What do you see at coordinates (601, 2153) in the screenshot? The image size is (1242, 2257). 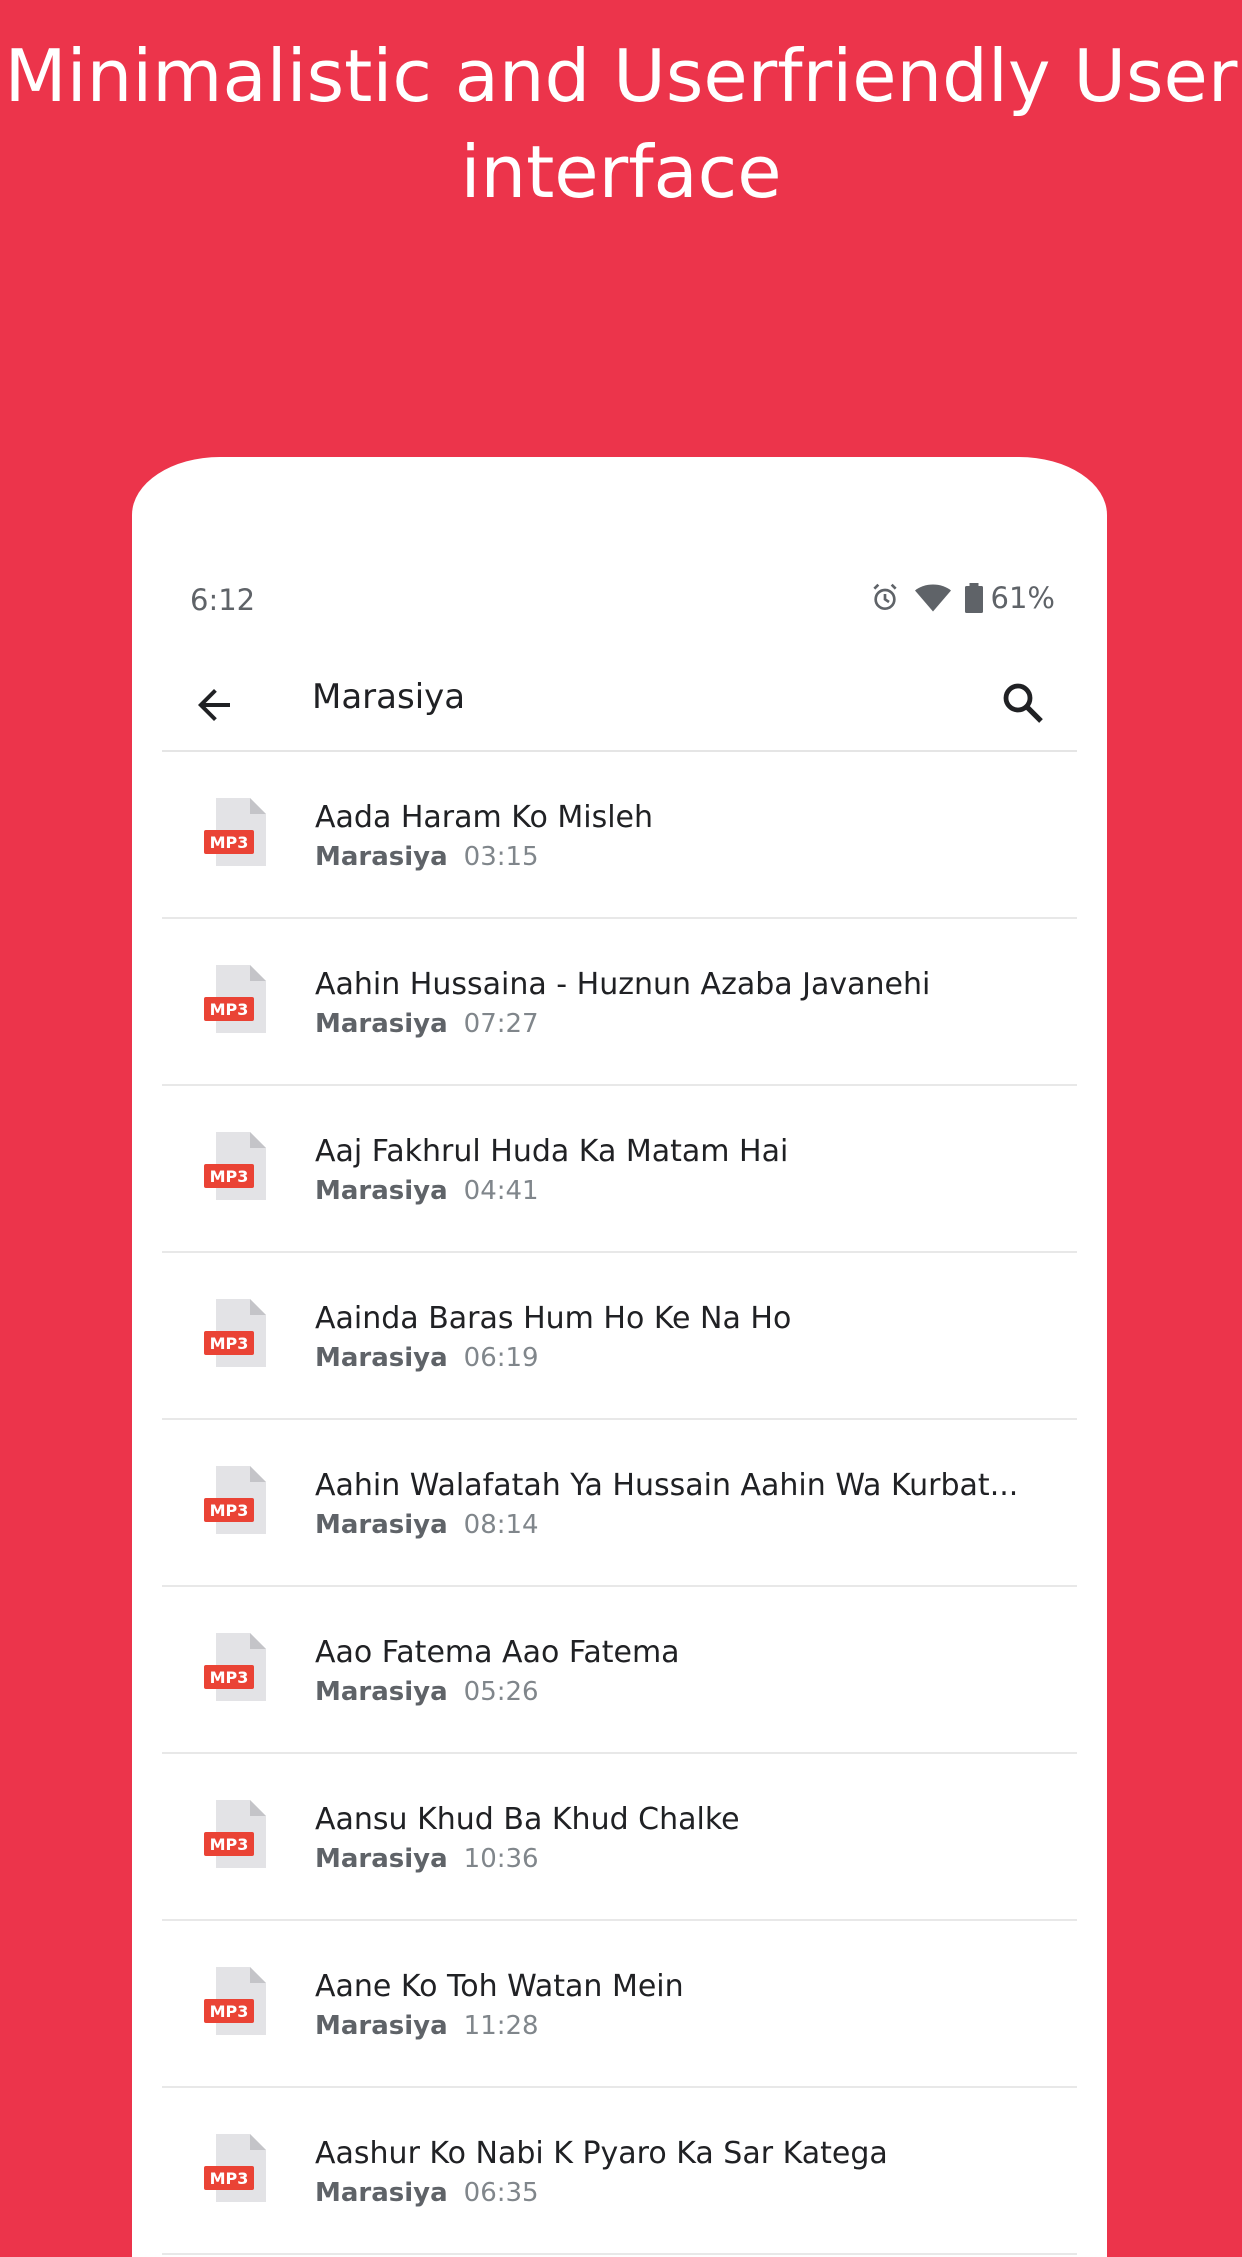 I see `track-title: Aashur Ko Nabi K Pyaro Ka Sar Katega` at bounding box center [601, 2153].